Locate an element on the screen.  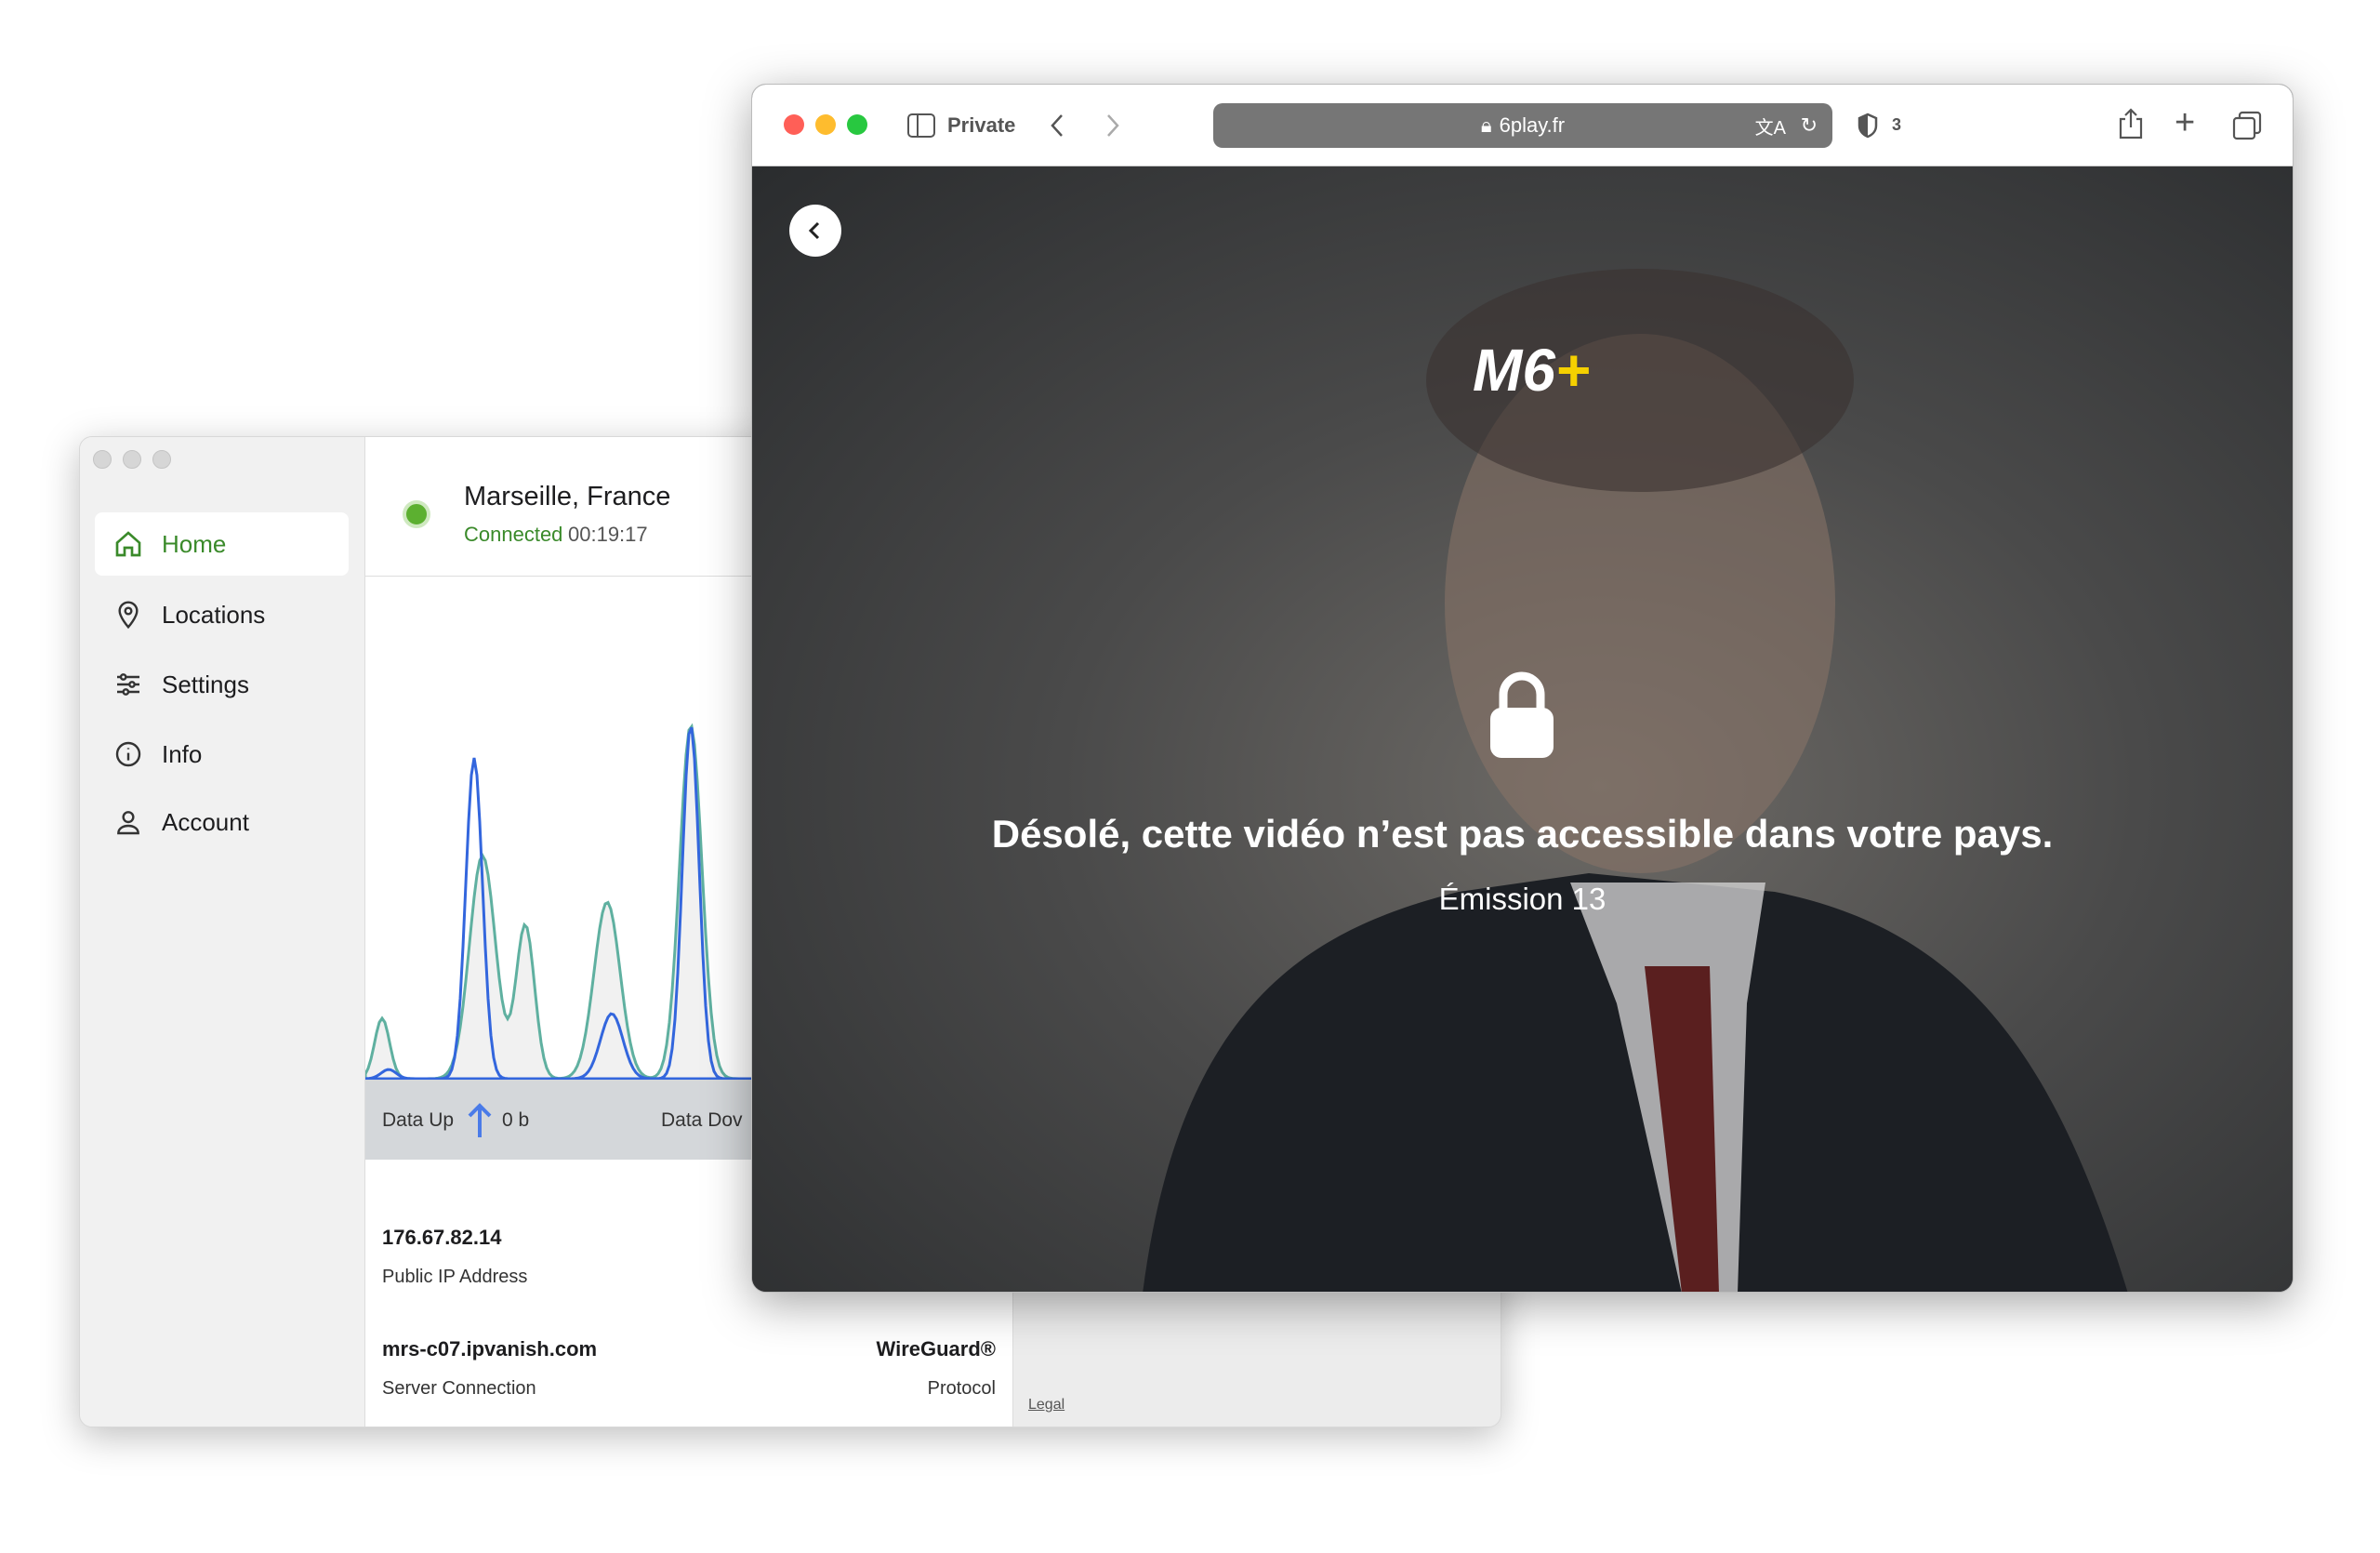
info-icon is located at coordinates (128, 754).